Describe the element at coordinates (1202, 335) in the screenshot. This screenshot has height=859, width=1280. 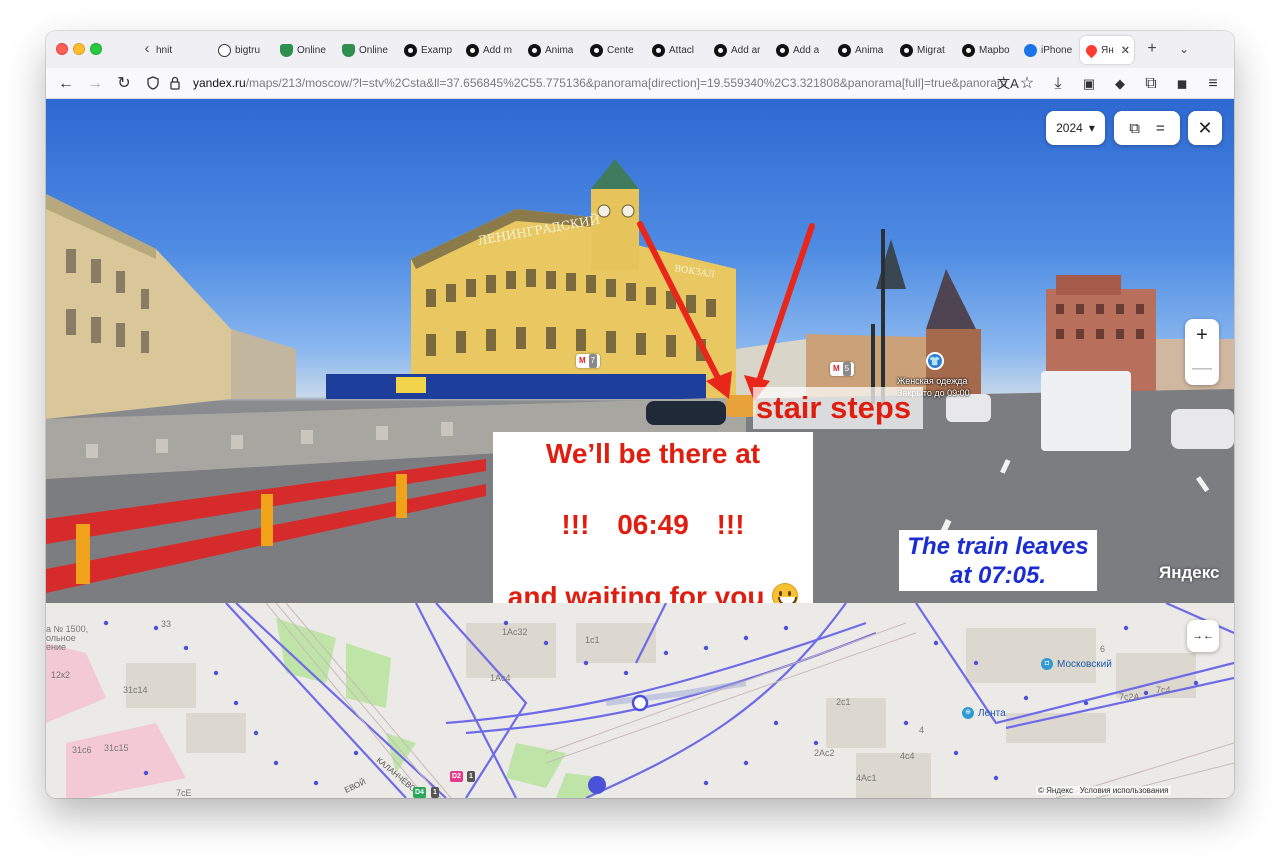
I see `zoom-in-button: +` at that location.